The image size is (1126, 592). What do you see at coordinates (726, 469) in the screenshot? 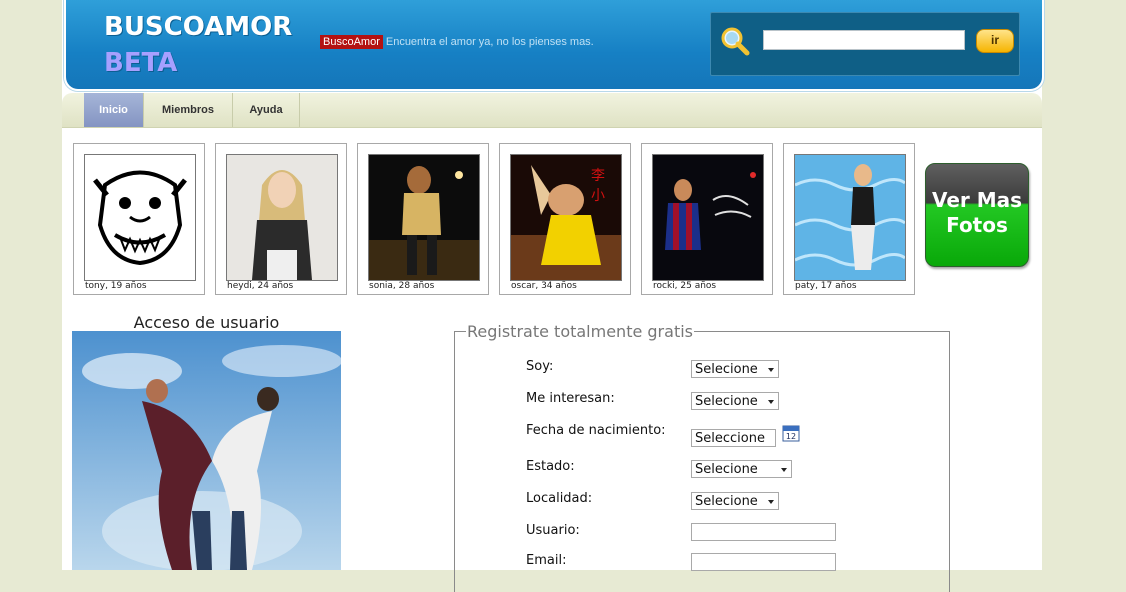
I see `state-select-value: Selecione` at bounding box center [726, 469].